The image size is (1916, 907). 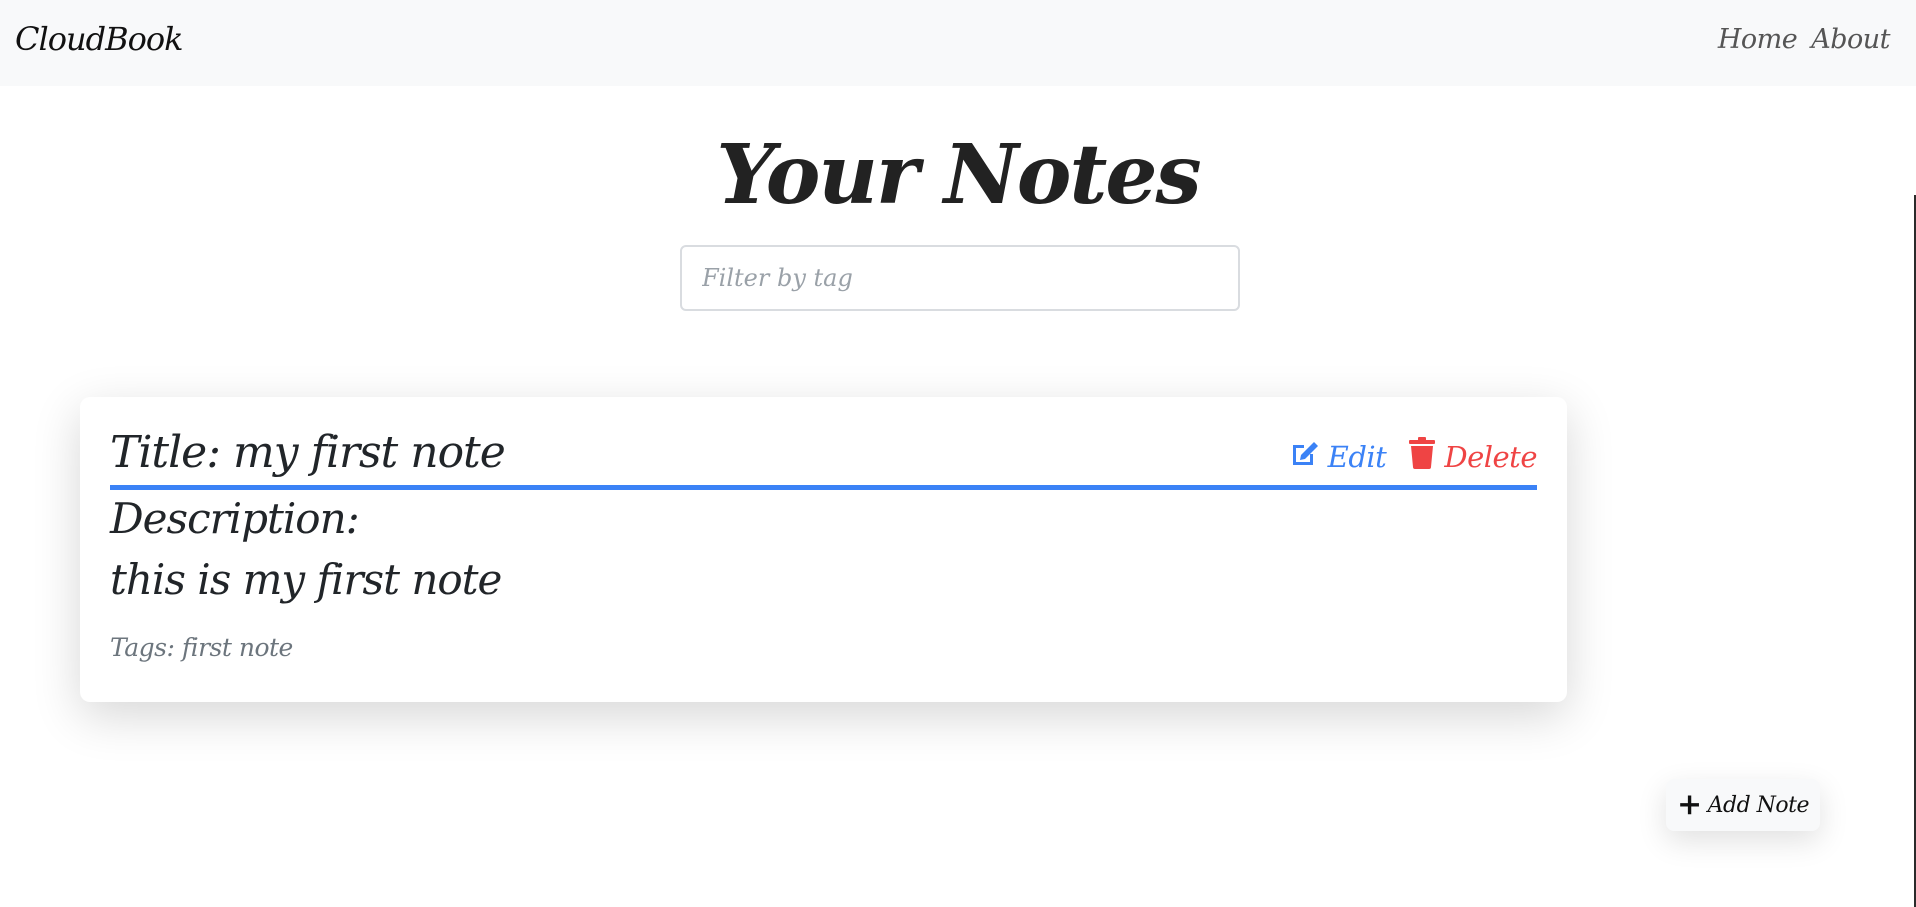 I want to click on description-label: Description:, so click(x=235, y=518).